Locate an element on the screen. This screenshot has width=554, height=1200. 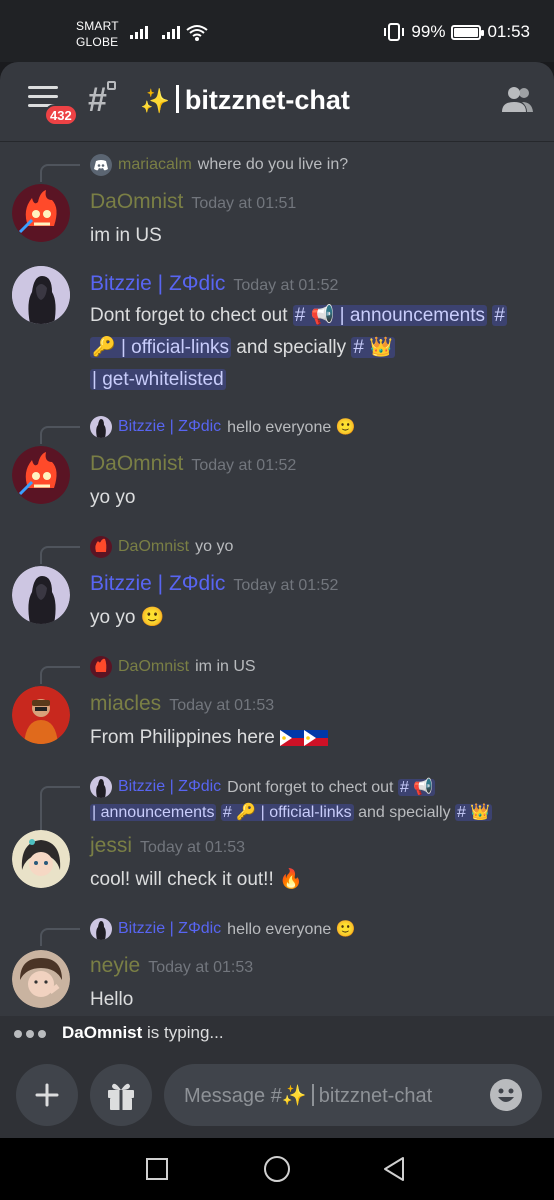
battery-percent: 99% is located at coordinates (428, 31).